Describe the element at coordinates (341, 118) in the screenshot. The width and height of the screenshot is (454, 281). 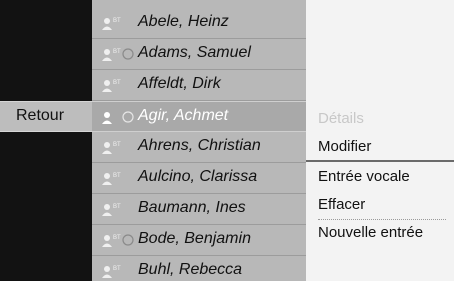
I see `menu-item-details: Détails` at that location.